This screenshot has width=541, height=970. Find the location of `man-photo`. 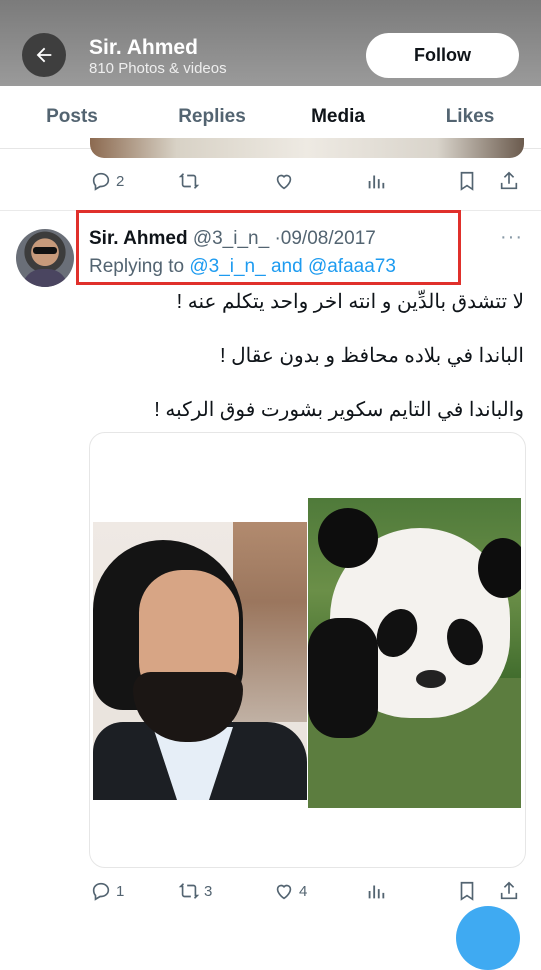

man-photo is located at coordinates (200, 661).